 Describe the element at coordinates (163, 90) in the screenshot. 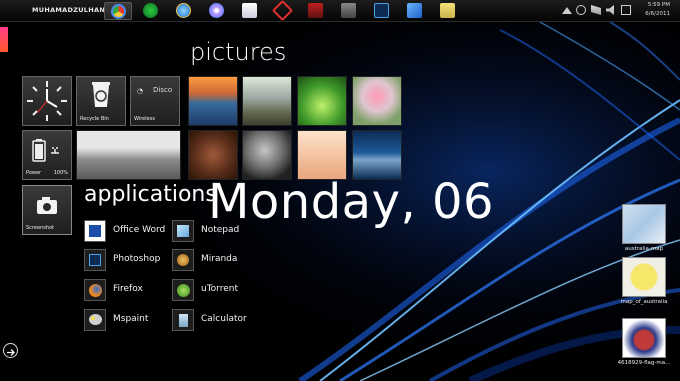

I see `wireless-ssid: Disco` at that location.